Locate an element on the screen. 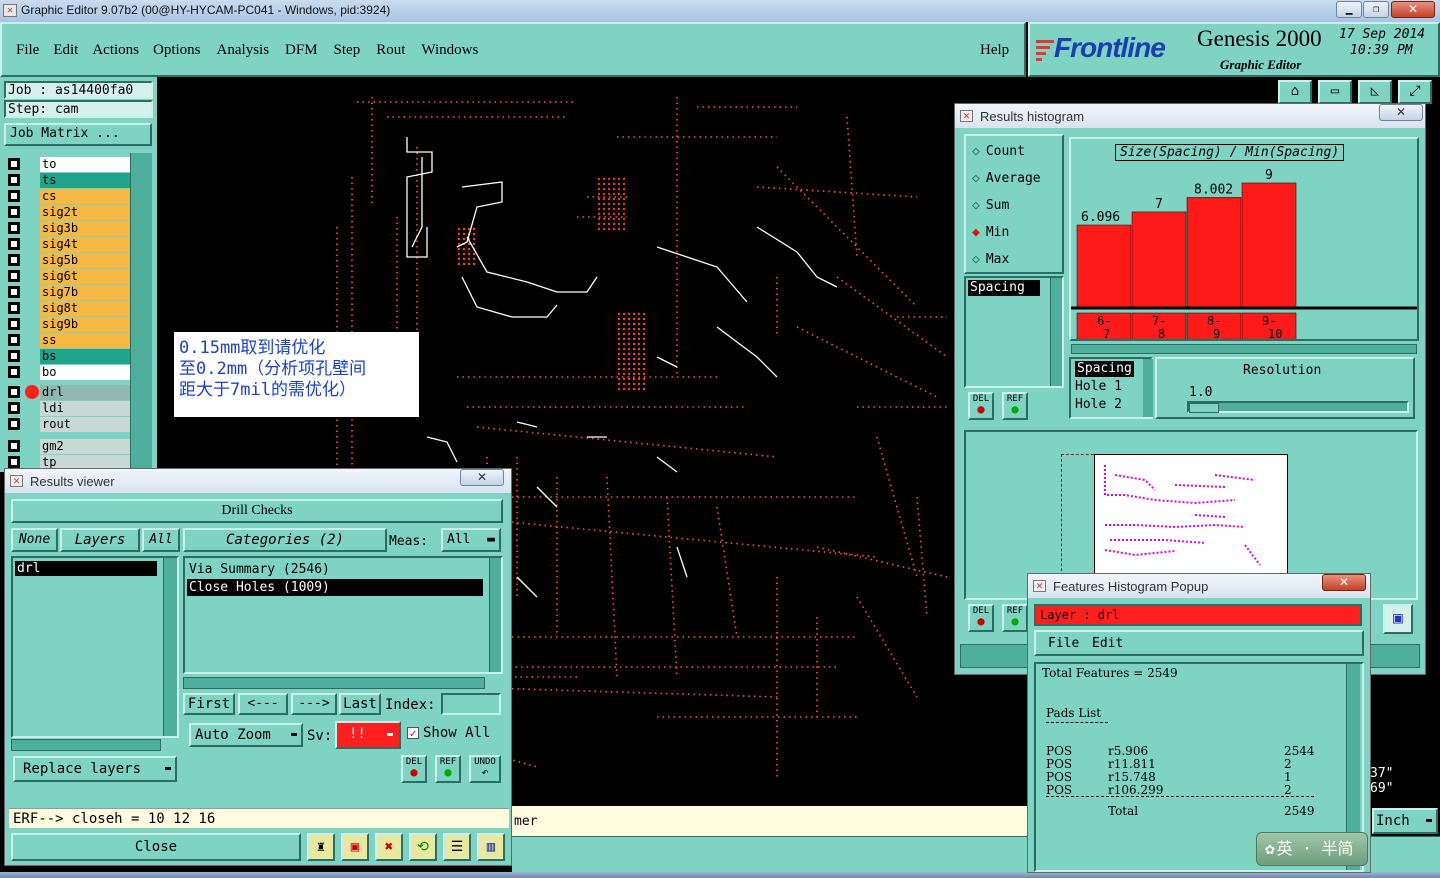  first-button: First is located at coordinates (209, 704).